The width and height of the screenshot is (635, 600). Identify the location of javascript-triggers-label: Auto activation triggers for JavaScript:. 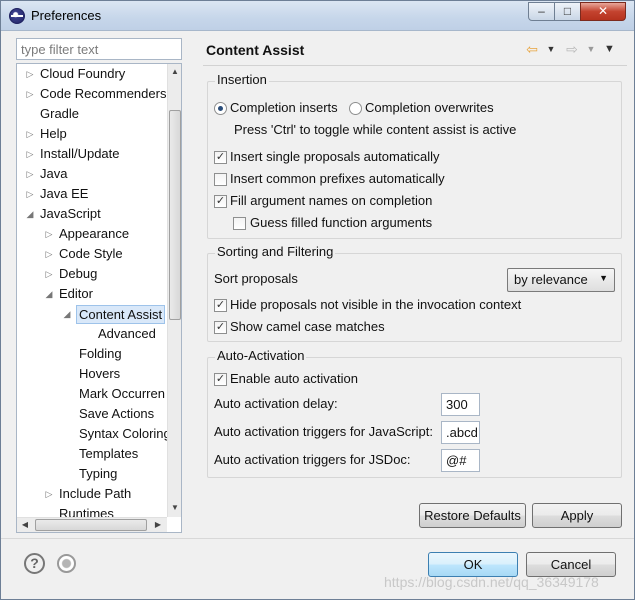
(323, 431).